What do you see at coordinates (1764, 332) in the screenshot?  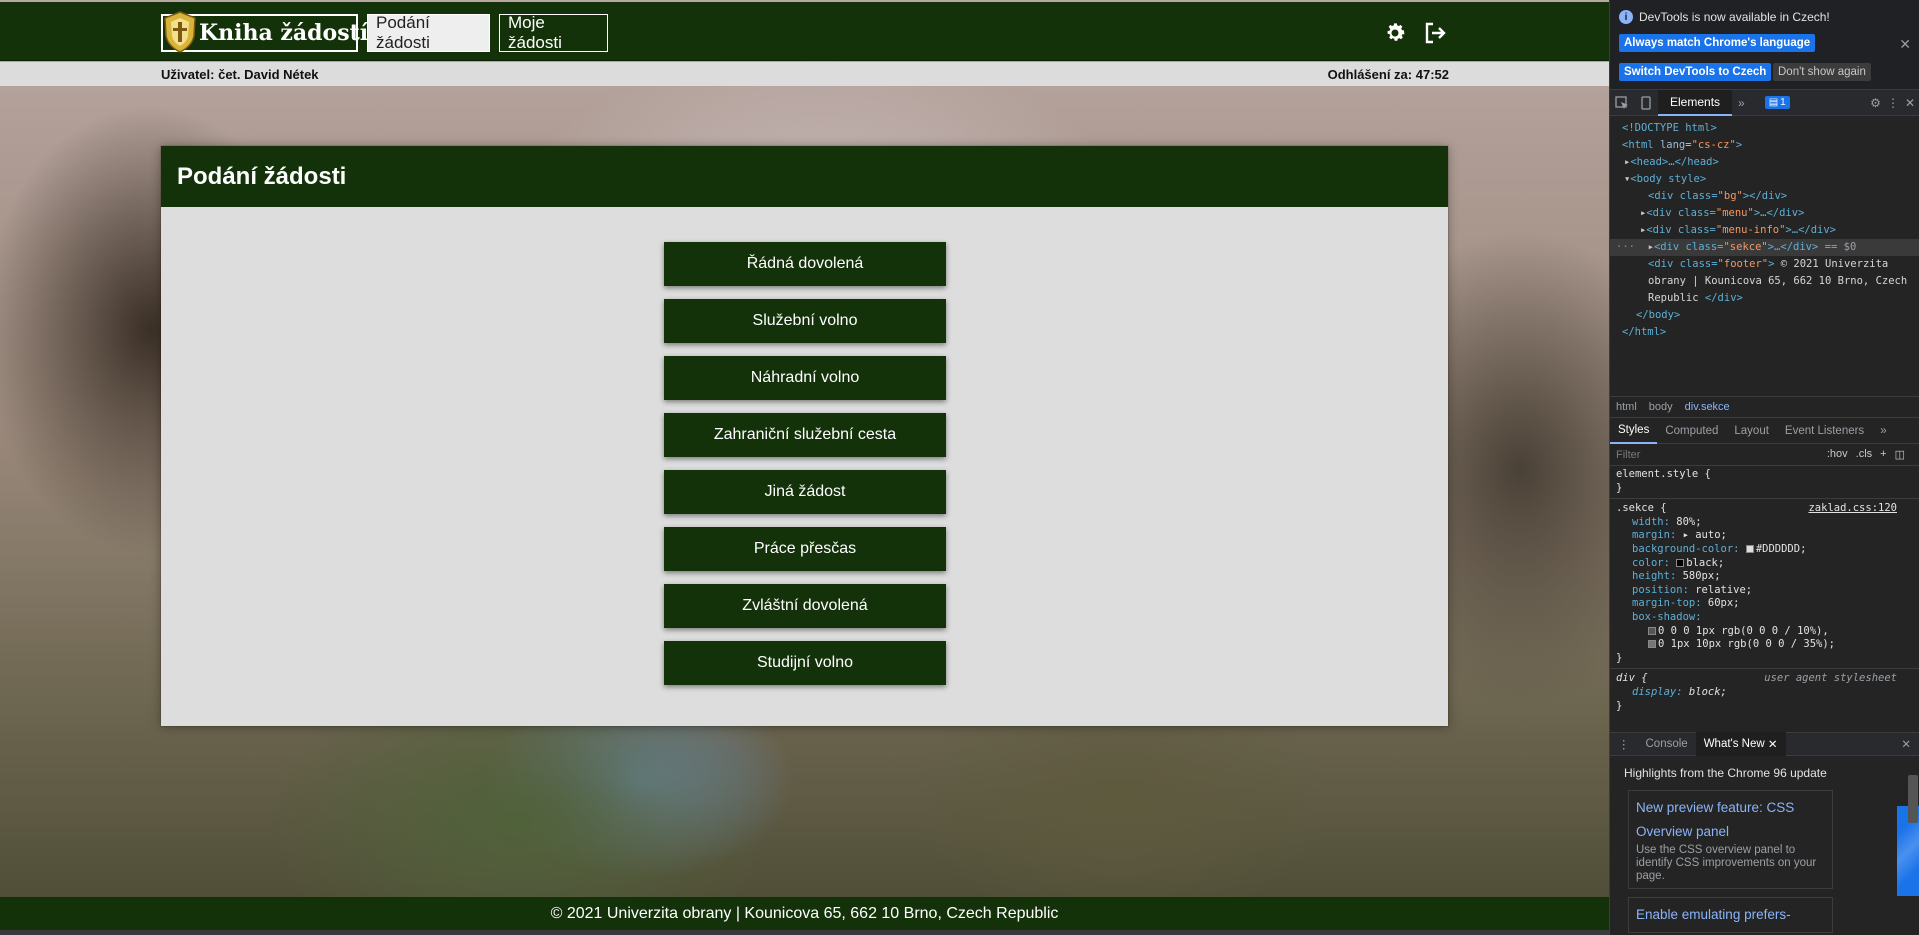 I see `dom-line: </html>` at bounding box center [1764, 332].